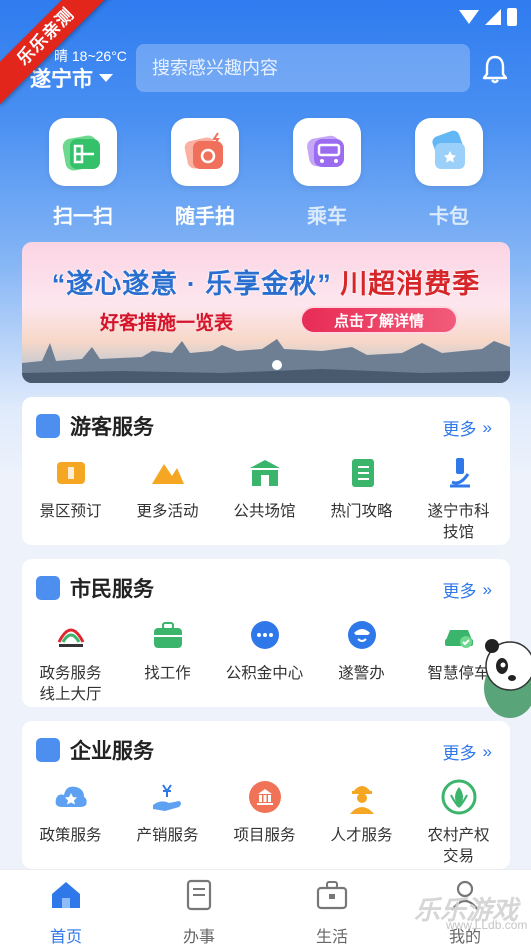  Describe the element at coordinates (467, 427) in the screenshot. I see `tourist-more-link: 更多 »` at that location.